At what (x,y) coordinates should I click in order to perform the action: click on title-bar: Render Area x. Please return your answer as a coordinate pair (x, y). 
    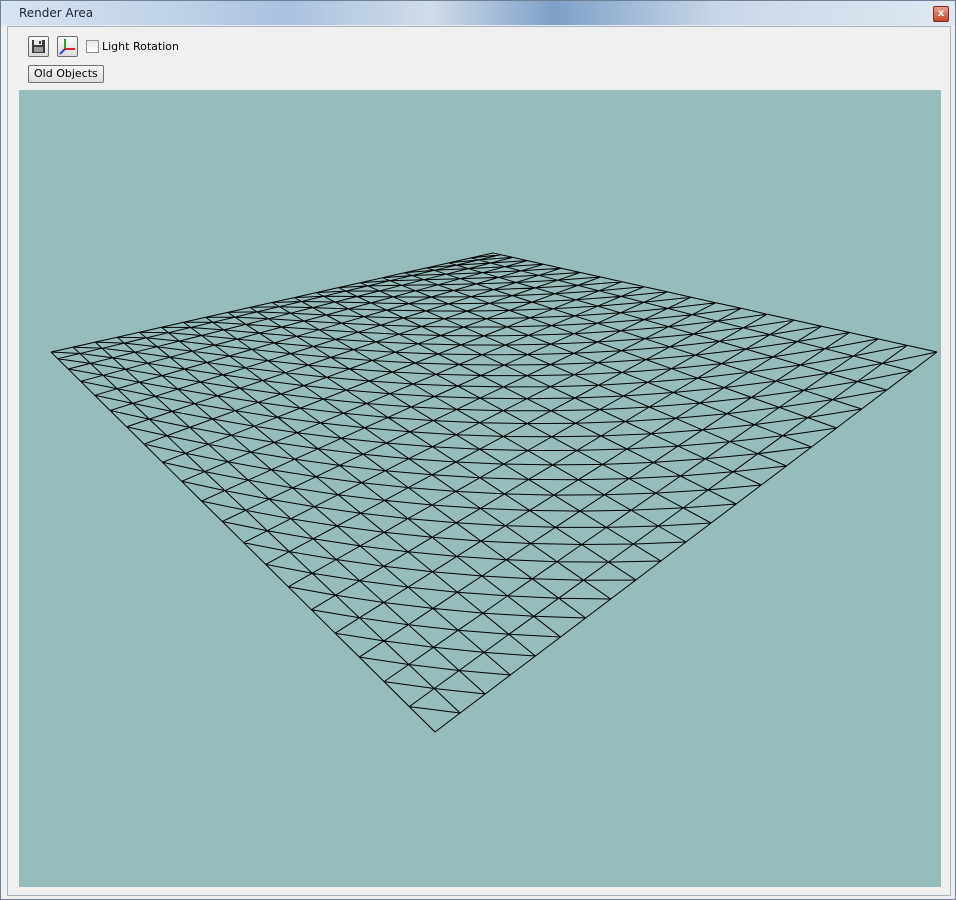
    Looking at the image, I should click on (478, 13).